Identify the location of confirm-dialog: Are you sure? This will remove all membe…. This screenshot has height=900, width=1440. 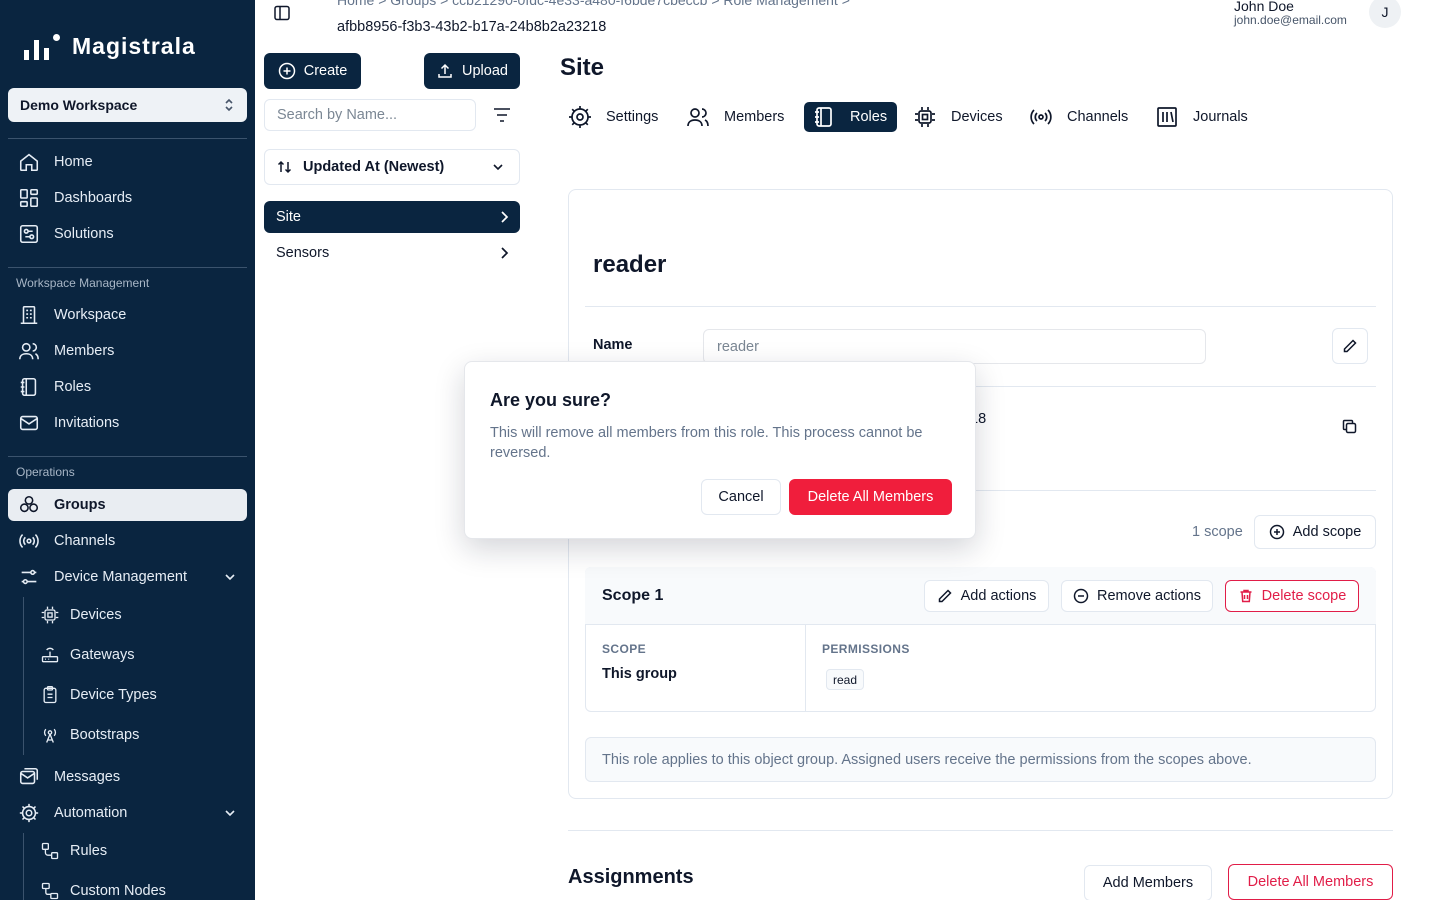
(720, 450).